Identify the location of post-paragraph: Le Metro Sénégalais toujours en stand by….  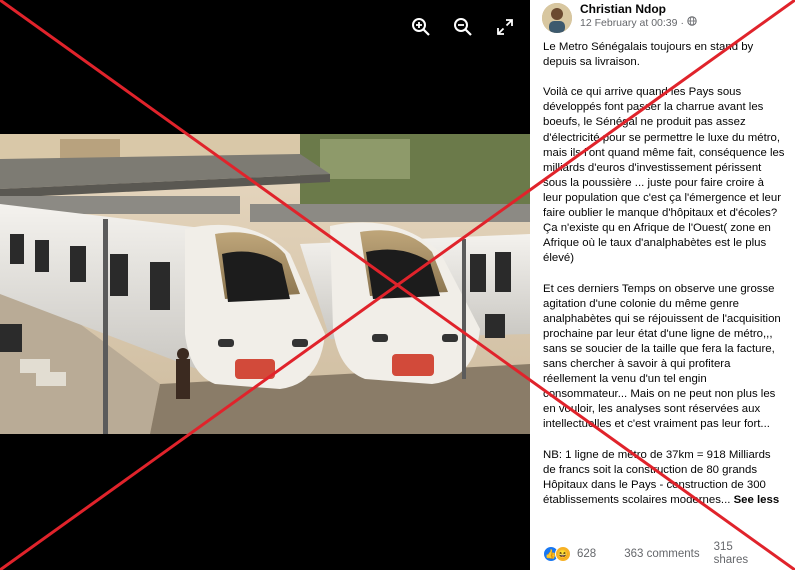
(648, 55).